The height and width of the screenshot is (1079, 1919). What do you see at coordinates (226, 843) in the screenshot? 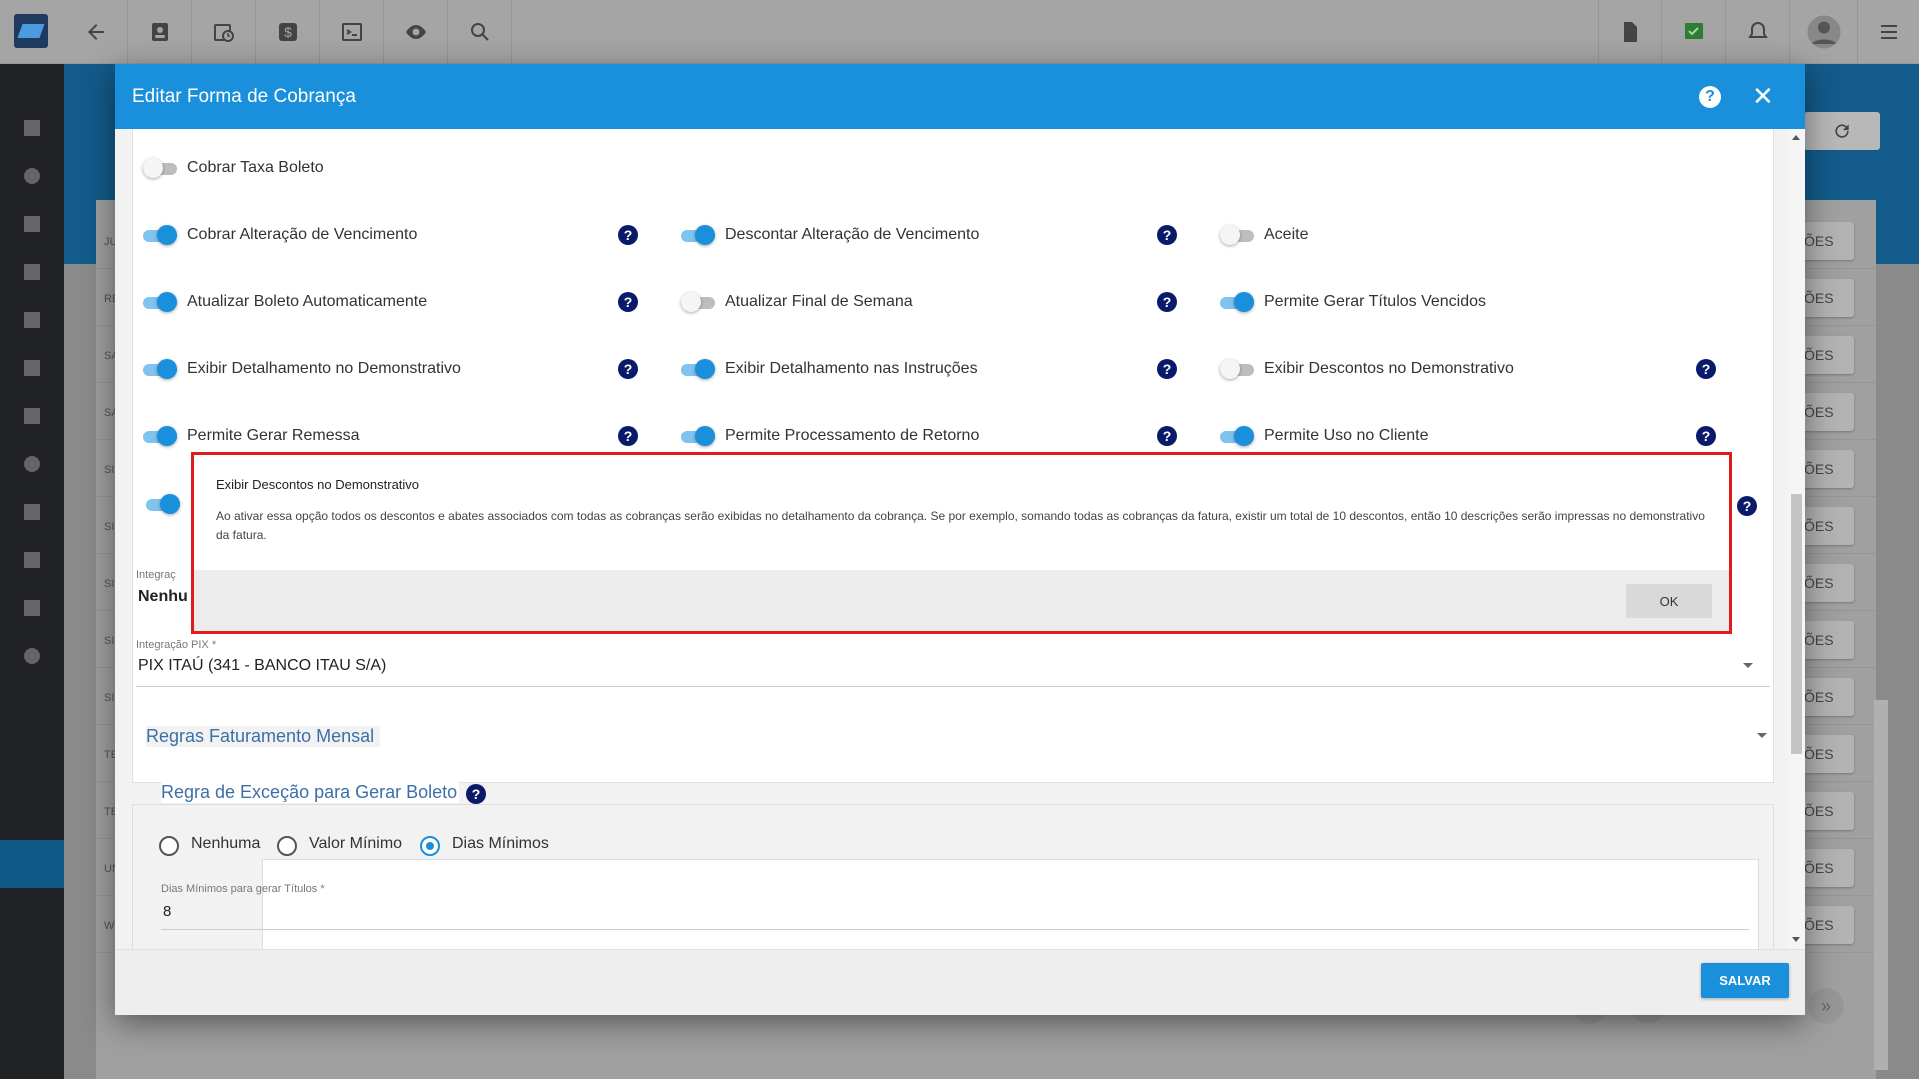
I see `radio-label: Nenhuma` at bounding box center [226, 843].